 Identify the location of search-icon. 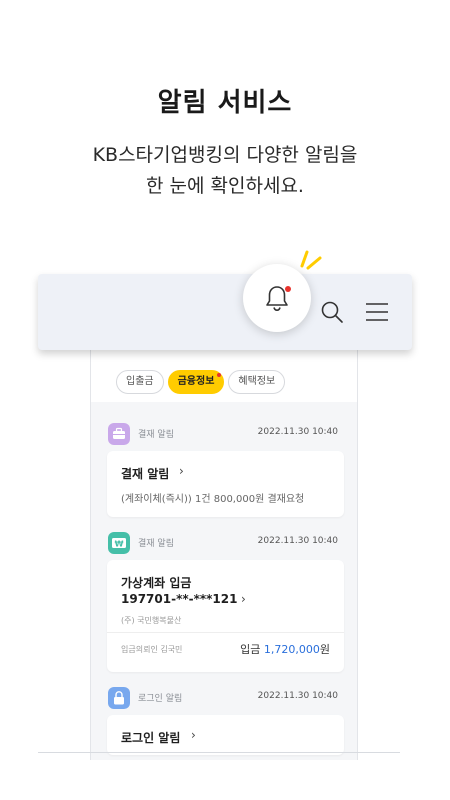
(332, 312).